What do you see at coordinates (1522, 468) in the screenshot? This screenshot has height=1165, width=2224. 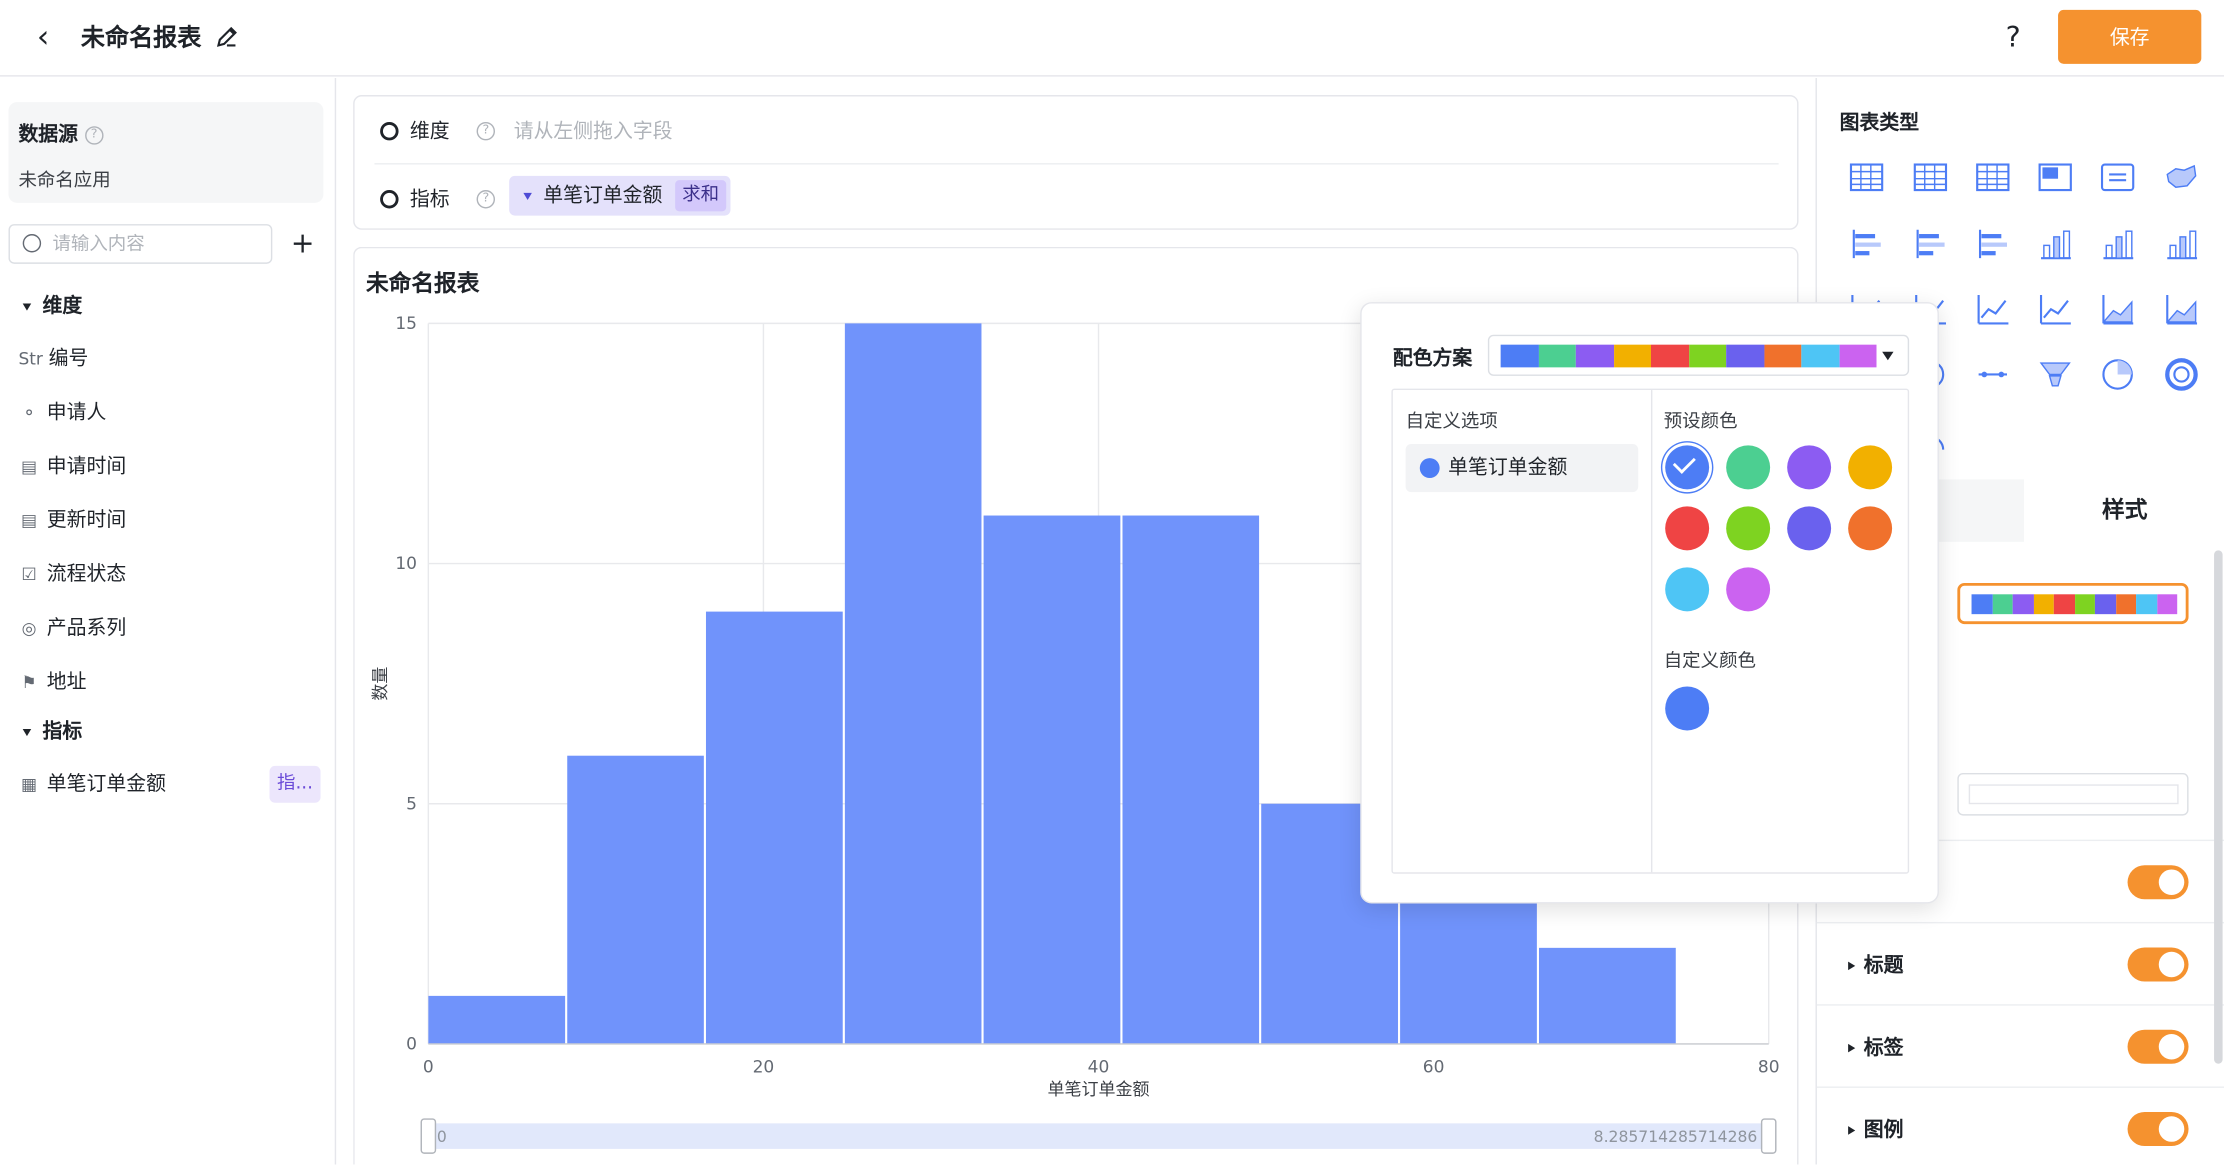 I see `custom-option-item: 单笔订单金额` at bounding box center [1522, 468].